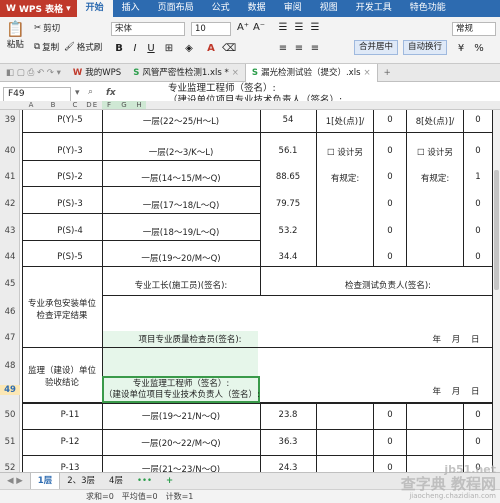  What do you see at coordinates (288, 231) in the screenshot?
I see `measured-value: 53.2` at bounding box center [288, 231].